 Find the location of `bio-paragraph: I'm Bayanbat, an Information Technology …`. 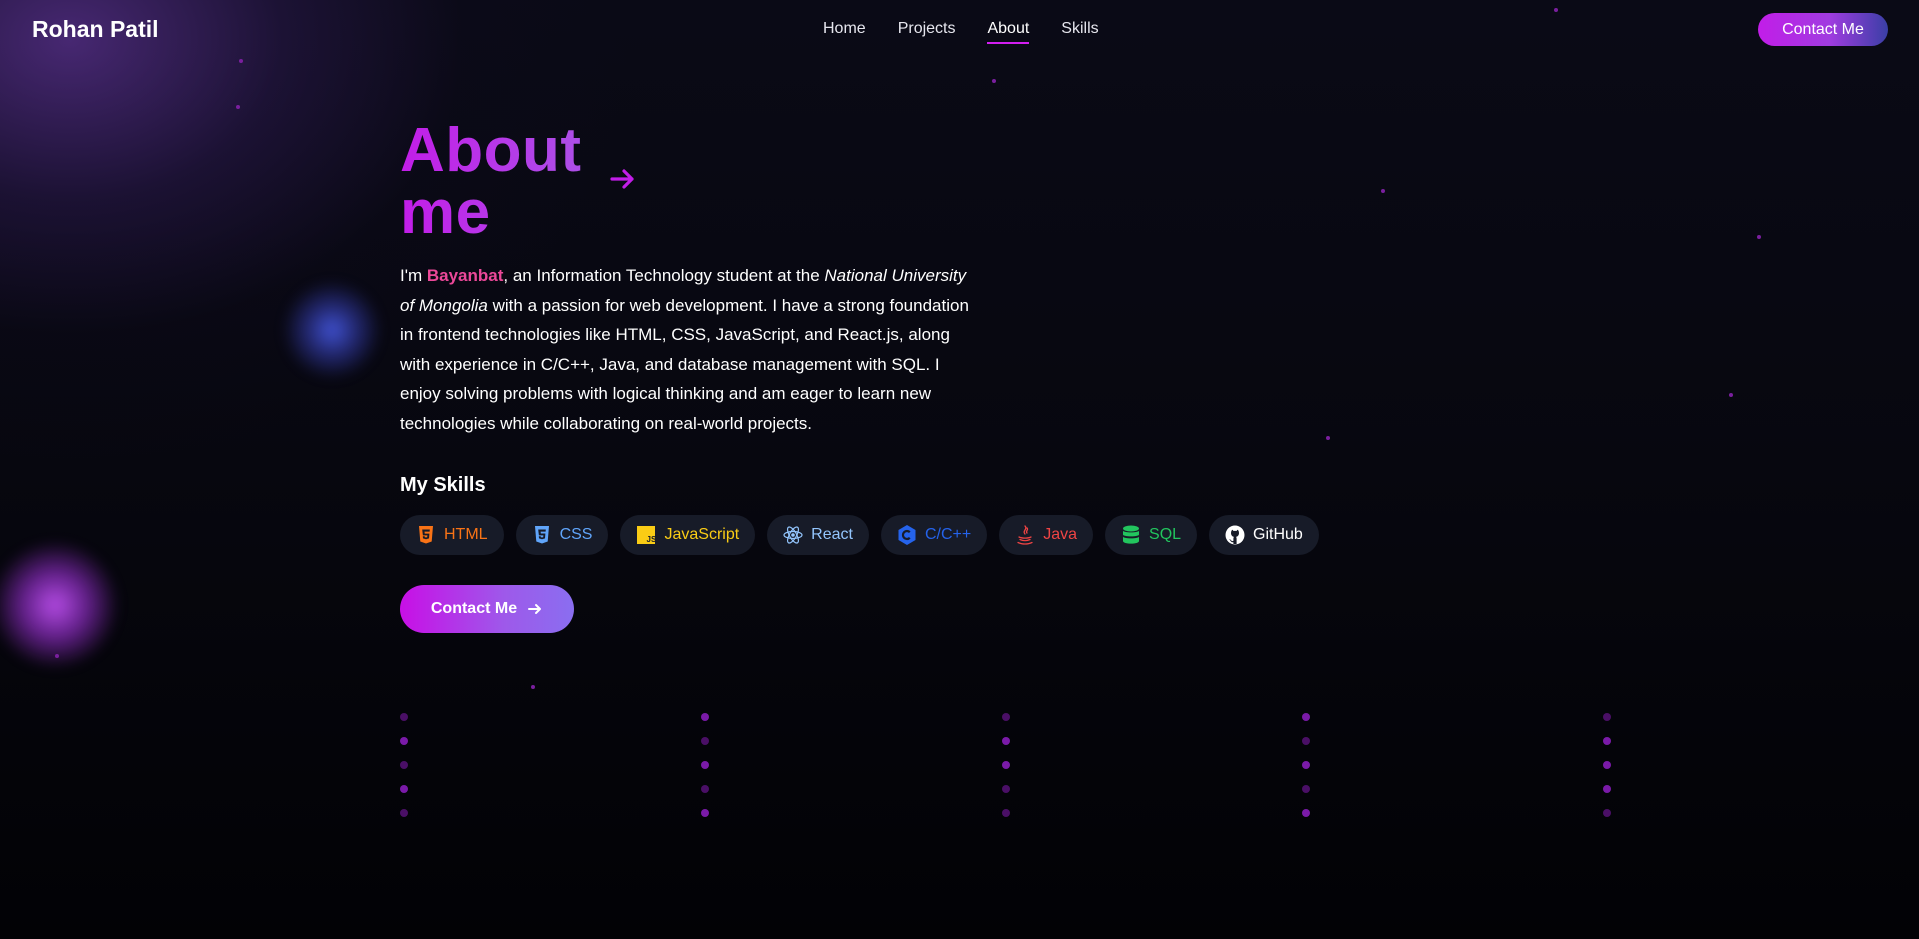

bio-paragraph: I'm Bayanbat, an Information Technology … is located at coordinates (690, 349).